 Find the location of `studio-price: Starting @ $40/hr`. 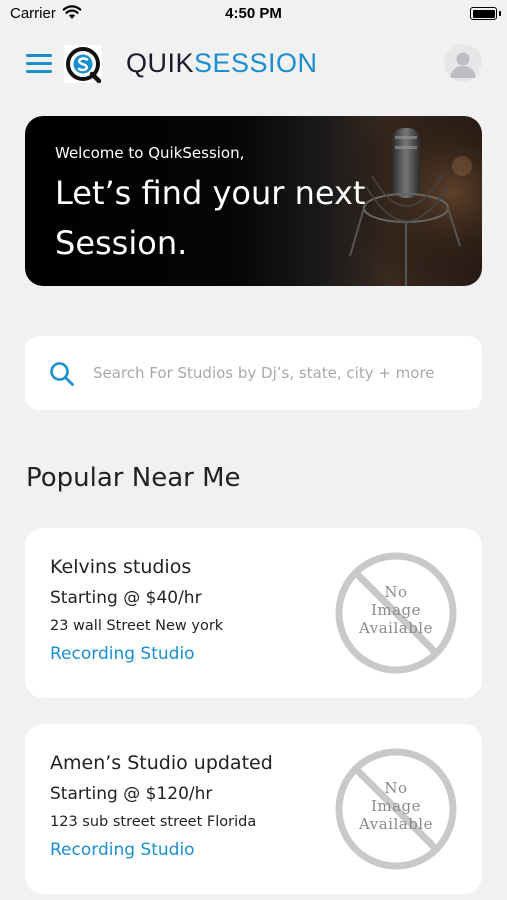

studio-price: Starting @ $40/hr is located at coordinates (126, 598).